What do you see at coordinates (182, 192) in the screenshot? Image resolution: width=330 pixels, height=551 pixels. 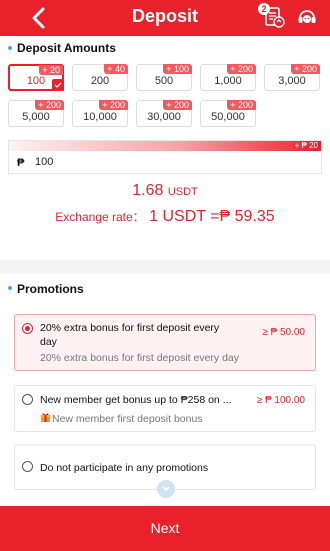 I see `usdt-unit: USDT` at bounding box center [182, 192].